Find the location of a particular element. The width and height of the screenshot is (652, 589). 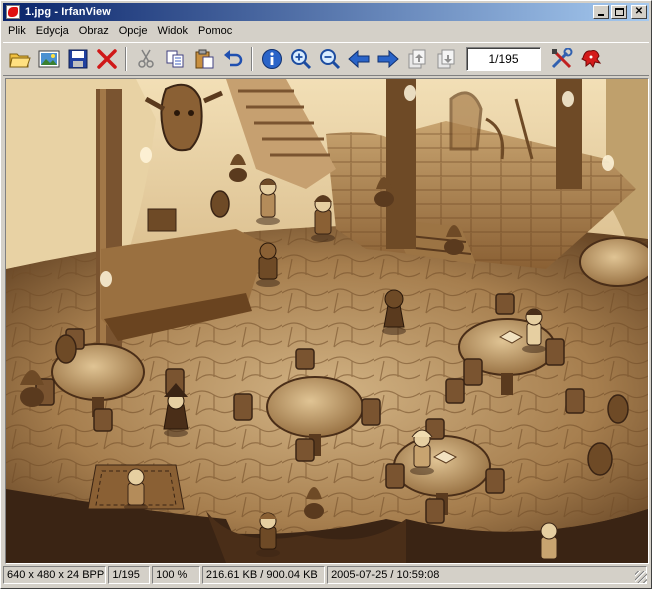

cut-icon is located at coordinates (145, 58).